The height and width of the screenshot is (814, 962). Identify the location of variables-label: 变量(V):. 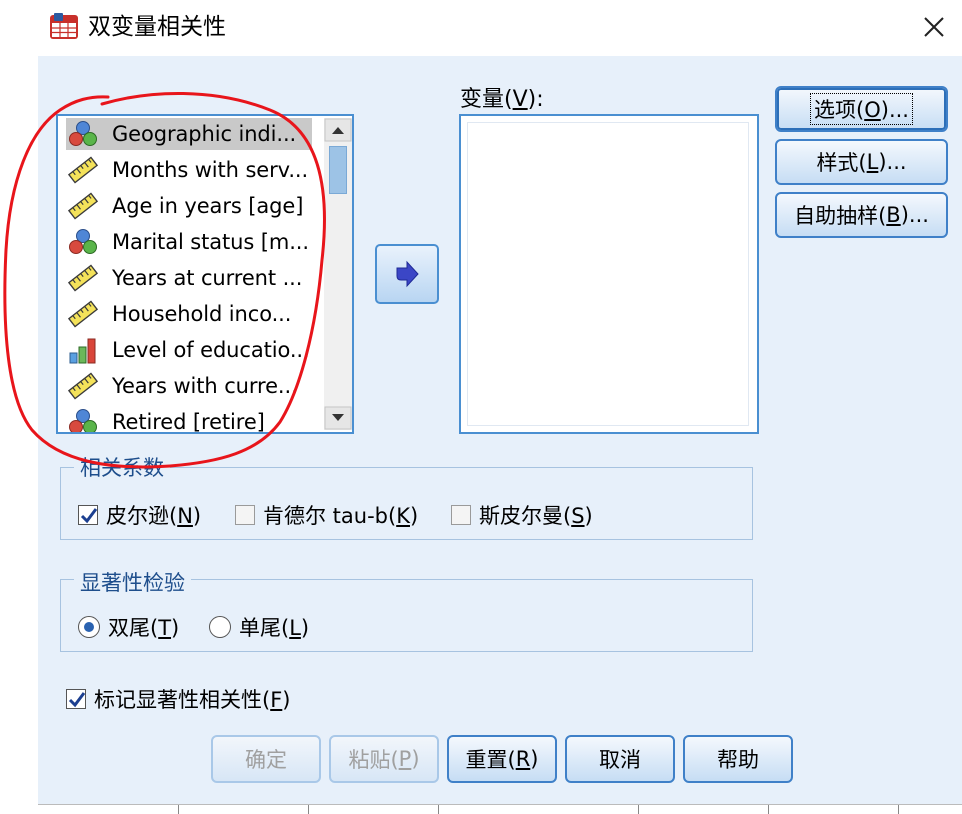
(502, 99).